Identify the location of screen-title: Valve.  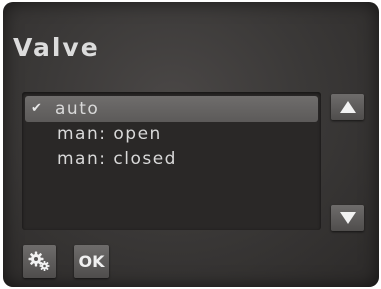
(56, 47).